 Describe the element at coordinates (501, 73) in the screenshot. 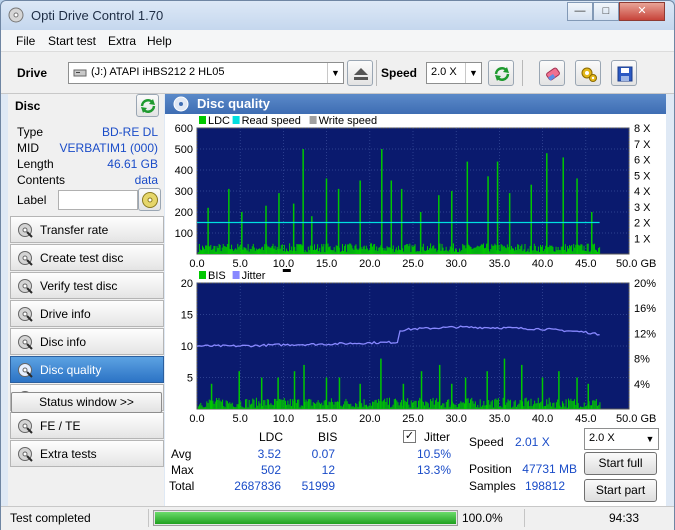

I see `refresh-speed-button` at that location.